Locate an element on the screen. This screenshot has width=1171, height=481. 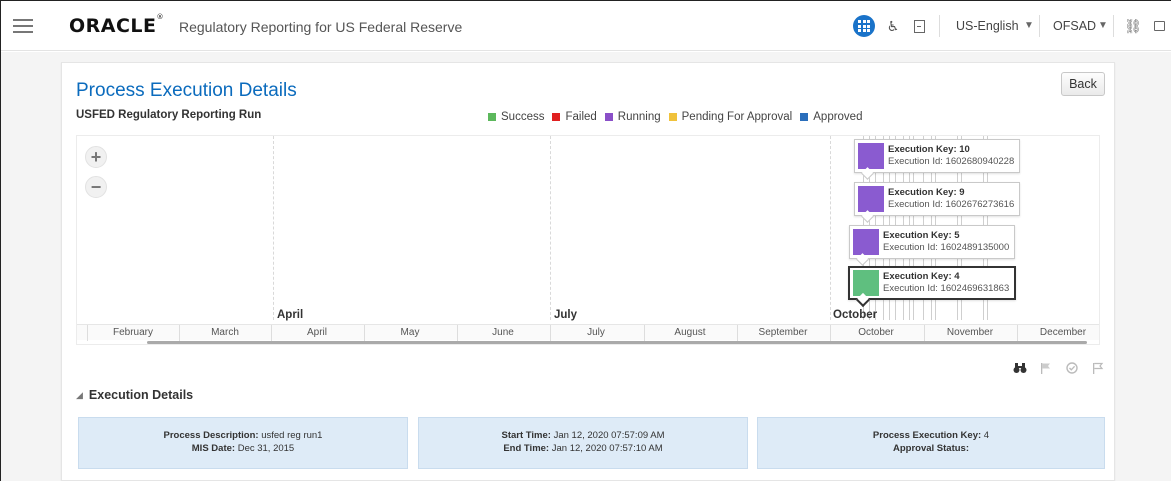
hierarchy-icon: ⛓ is located at coordinates (1133, 26).